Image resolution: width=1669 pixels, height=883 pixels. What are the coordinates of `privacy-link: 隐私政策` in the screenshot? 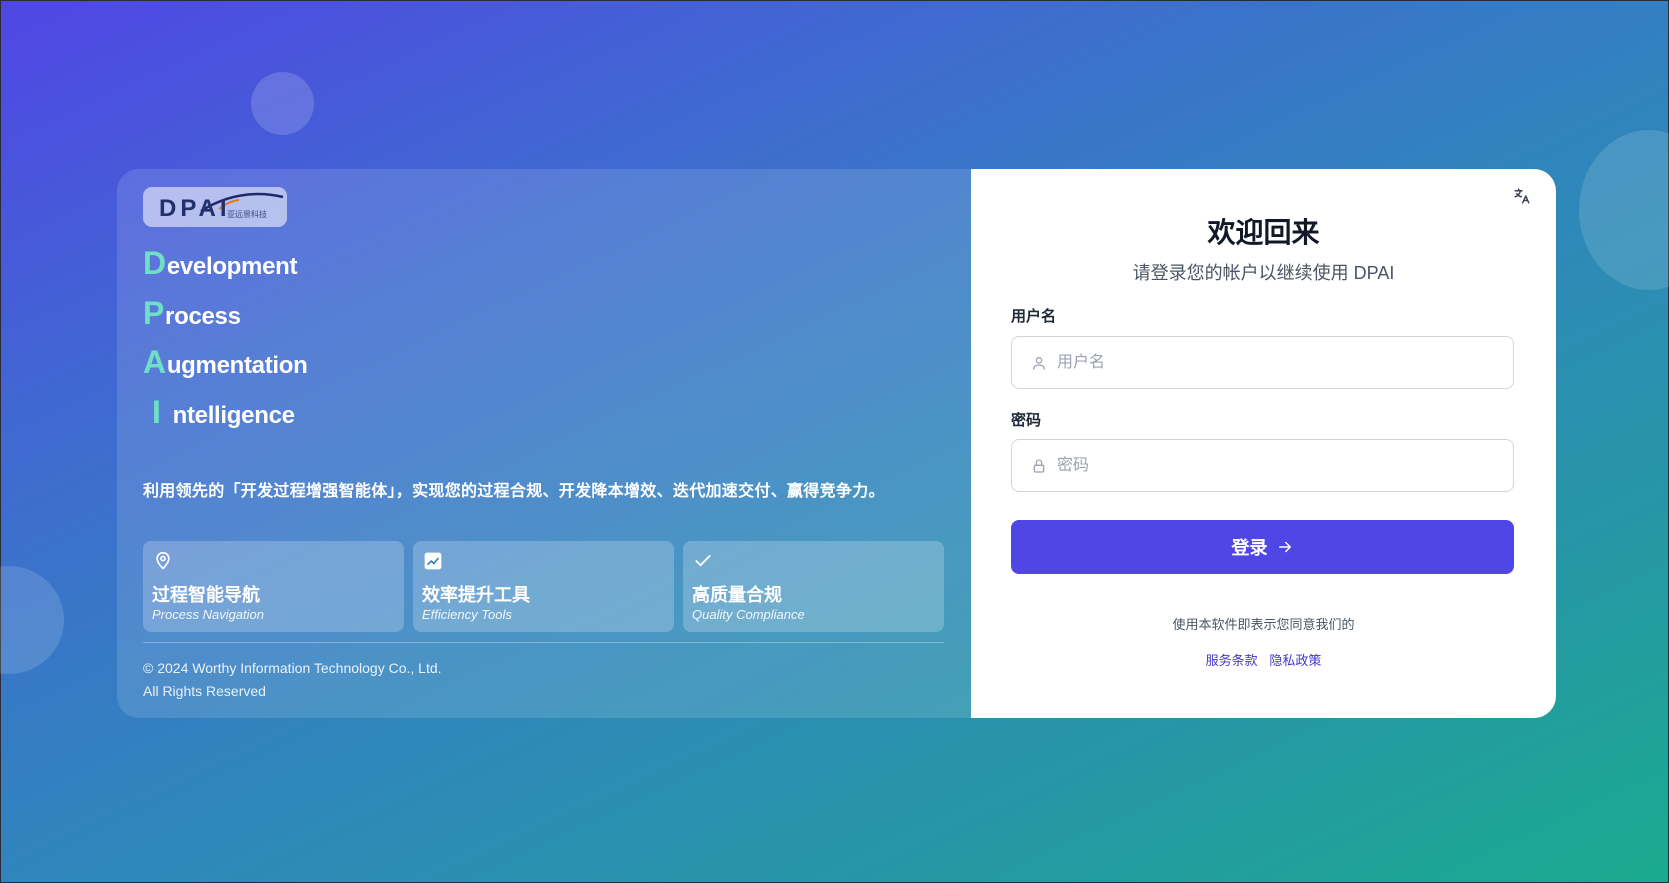 It's located at (1295, 660).